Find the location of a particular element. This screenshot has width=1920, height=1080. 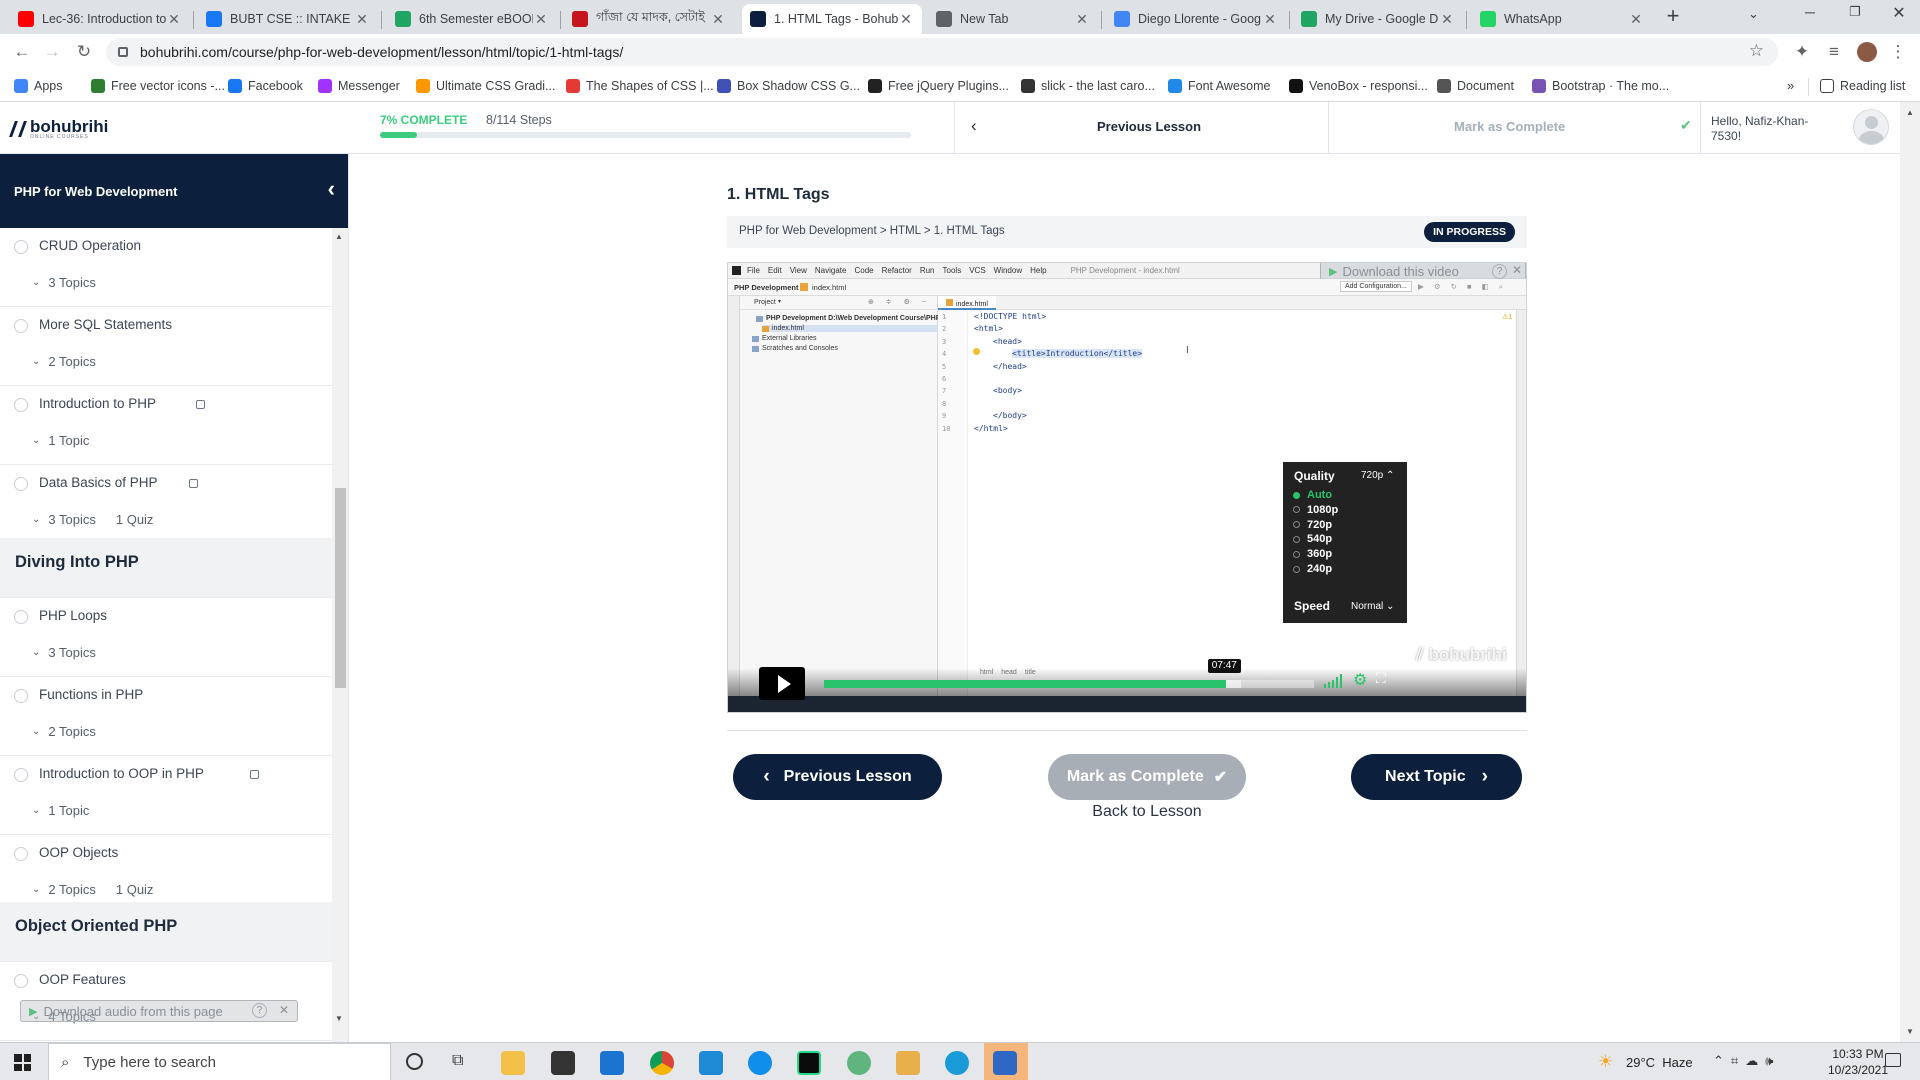

browser-tab: গাঁজা যে মাদক, সেটাই ✕ is located at coordinates (649, 19).